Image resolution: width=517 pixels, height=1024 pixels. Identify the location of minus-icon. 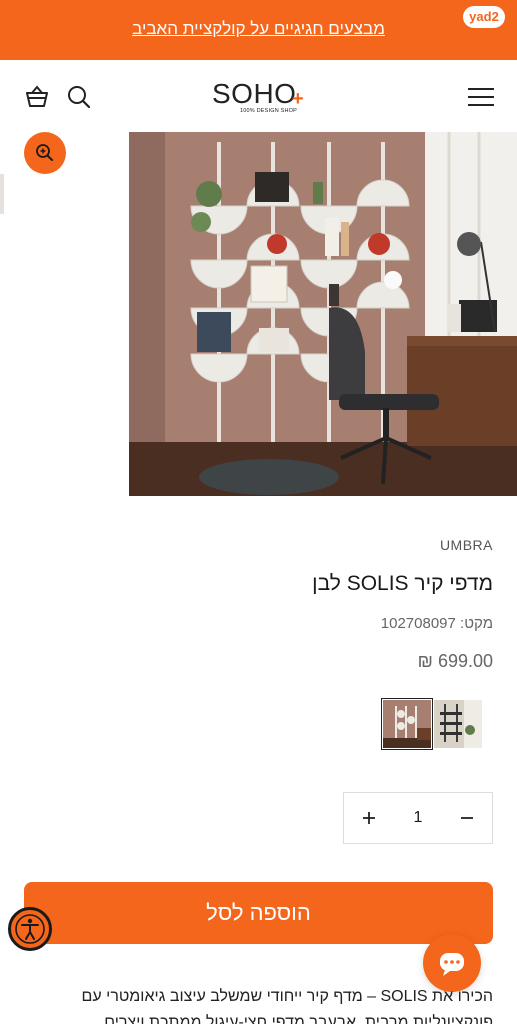
(467, 818).